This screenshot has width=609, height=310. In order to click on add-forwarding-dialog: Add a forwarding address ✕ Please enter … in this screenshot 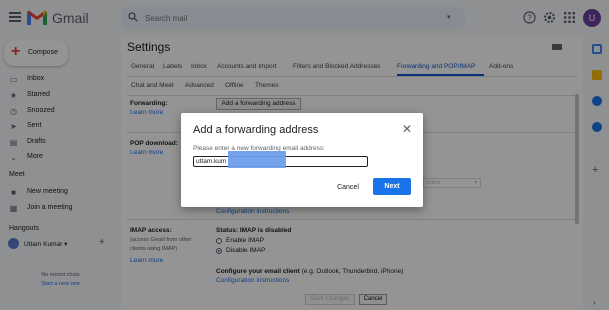, I will do `click(302, 160)`.